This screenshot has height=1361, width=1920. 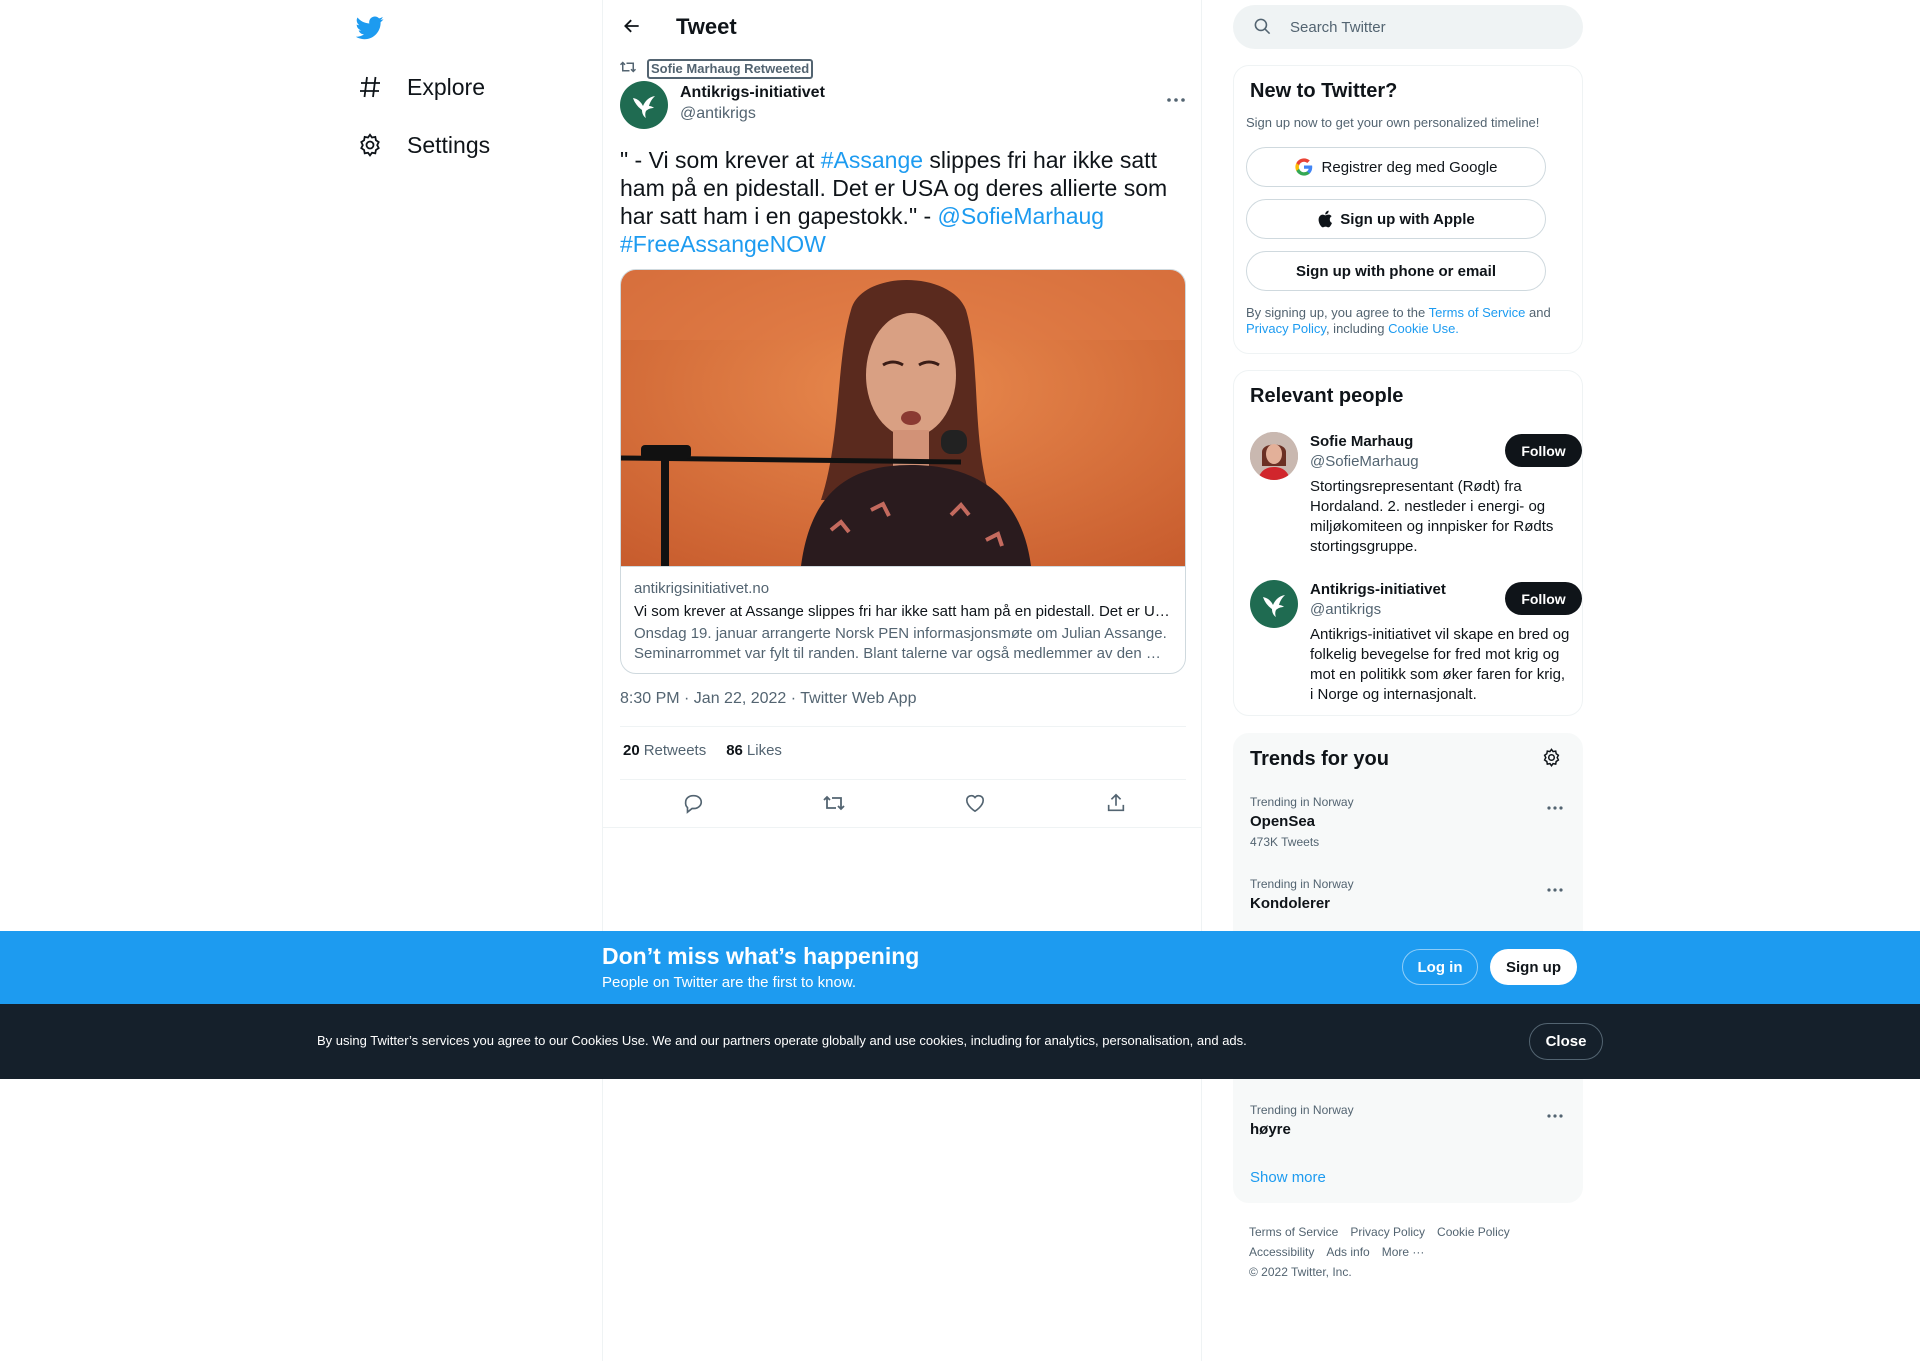 What do you see at coordinates (702, 588) in the screenshot?
I see `card-domain: antikrigsinitiativet.no` at bounding box center [702, 588].